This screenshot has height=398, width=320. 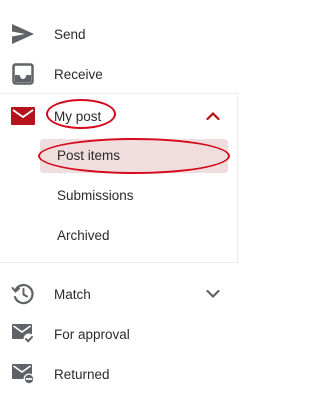 I want to click on send-icon, so click(x=23, y=34).